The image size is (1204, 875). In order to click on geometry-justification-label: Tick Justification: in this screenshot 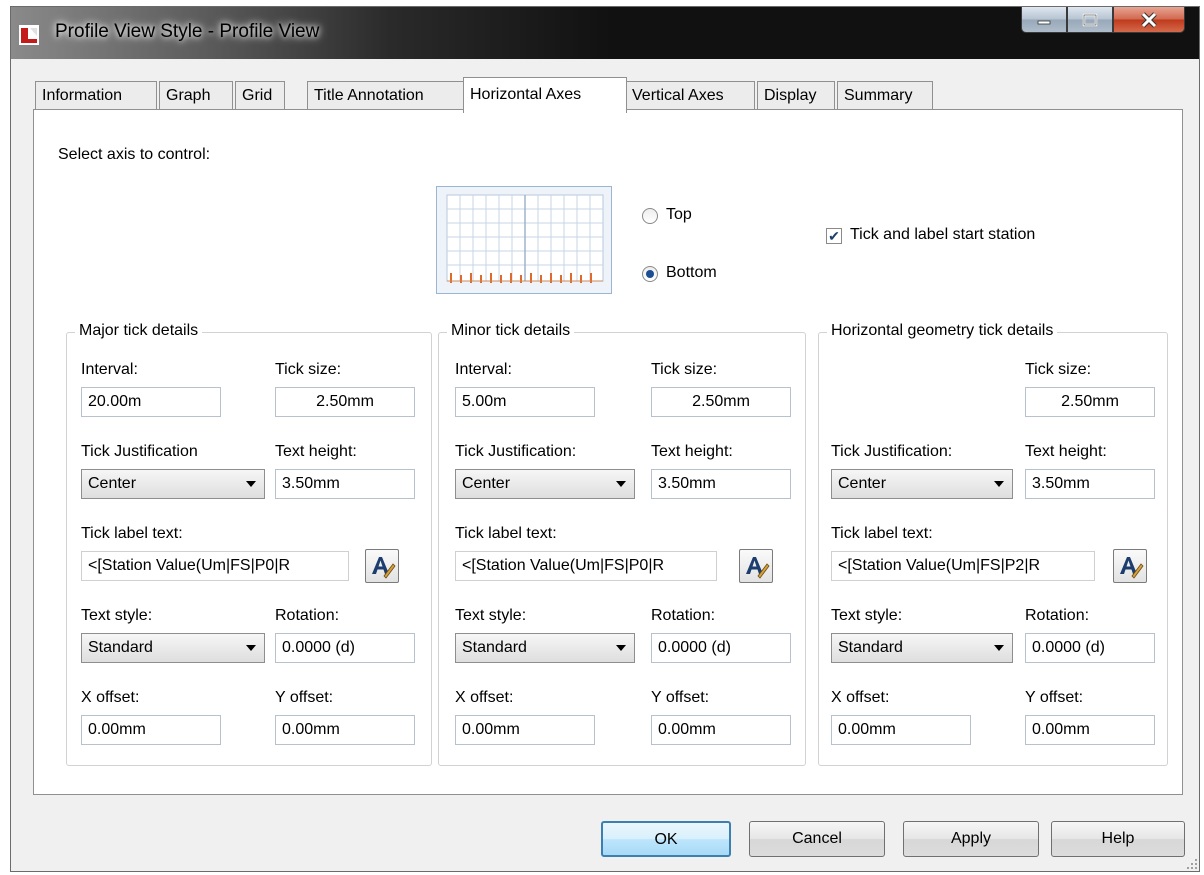, I will do `click(892, 451)`.